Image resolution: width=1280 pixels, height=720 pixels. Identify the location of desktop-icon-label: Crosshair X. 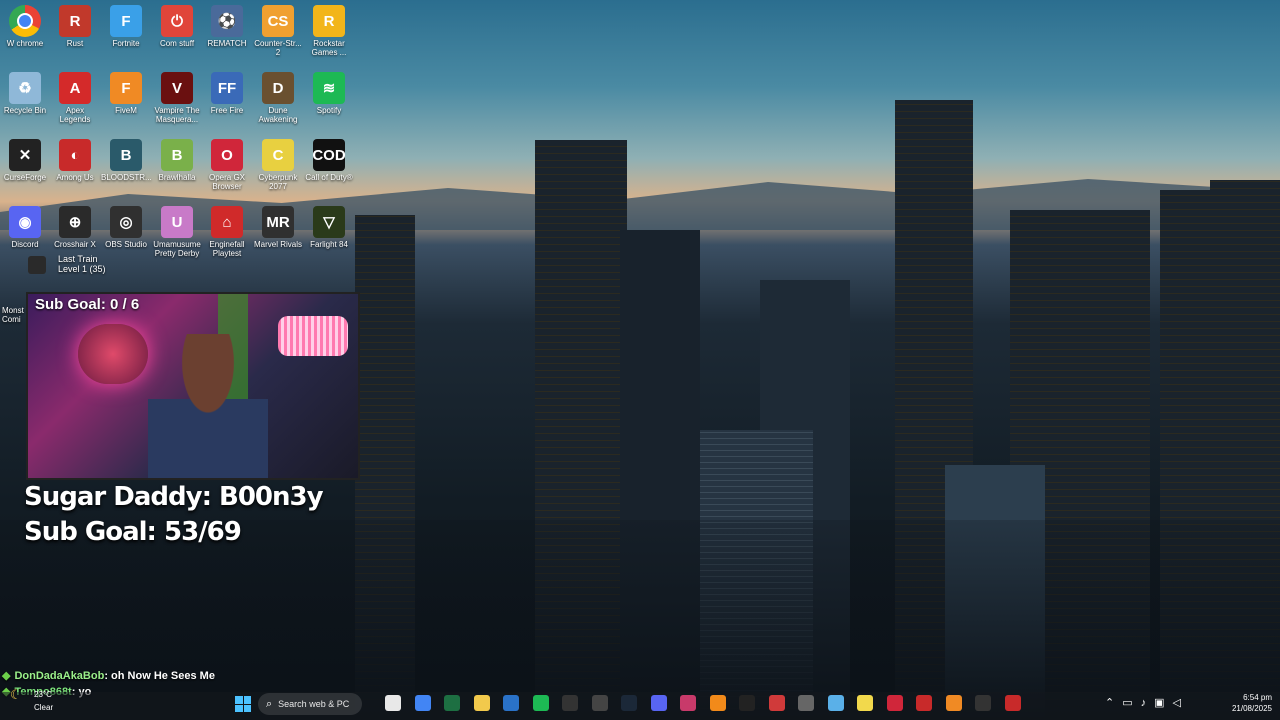
(75, 244).